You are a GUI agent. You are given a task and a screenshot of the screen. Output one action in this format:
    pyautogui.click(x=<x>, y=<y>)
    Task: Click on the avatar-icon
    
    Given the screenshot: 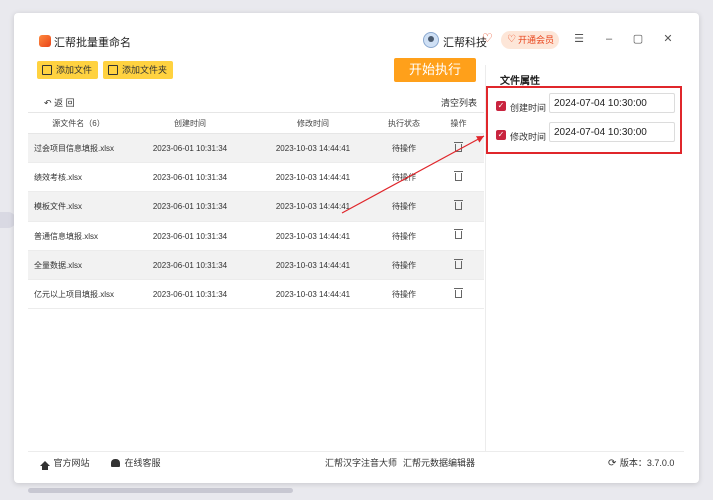 What is the action you would take?
    pyautogui.click(x=431, y=40)
    